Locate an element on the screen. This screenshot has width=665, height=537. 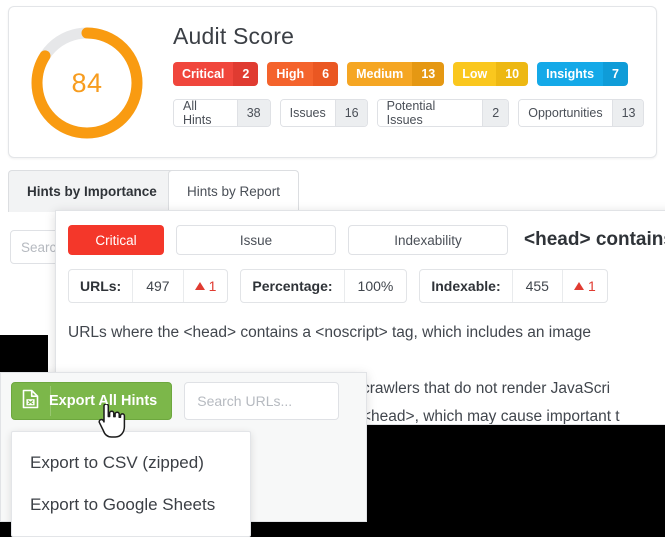
metric-percentage: Percentage: 100% is located at coordinates (324, 286).